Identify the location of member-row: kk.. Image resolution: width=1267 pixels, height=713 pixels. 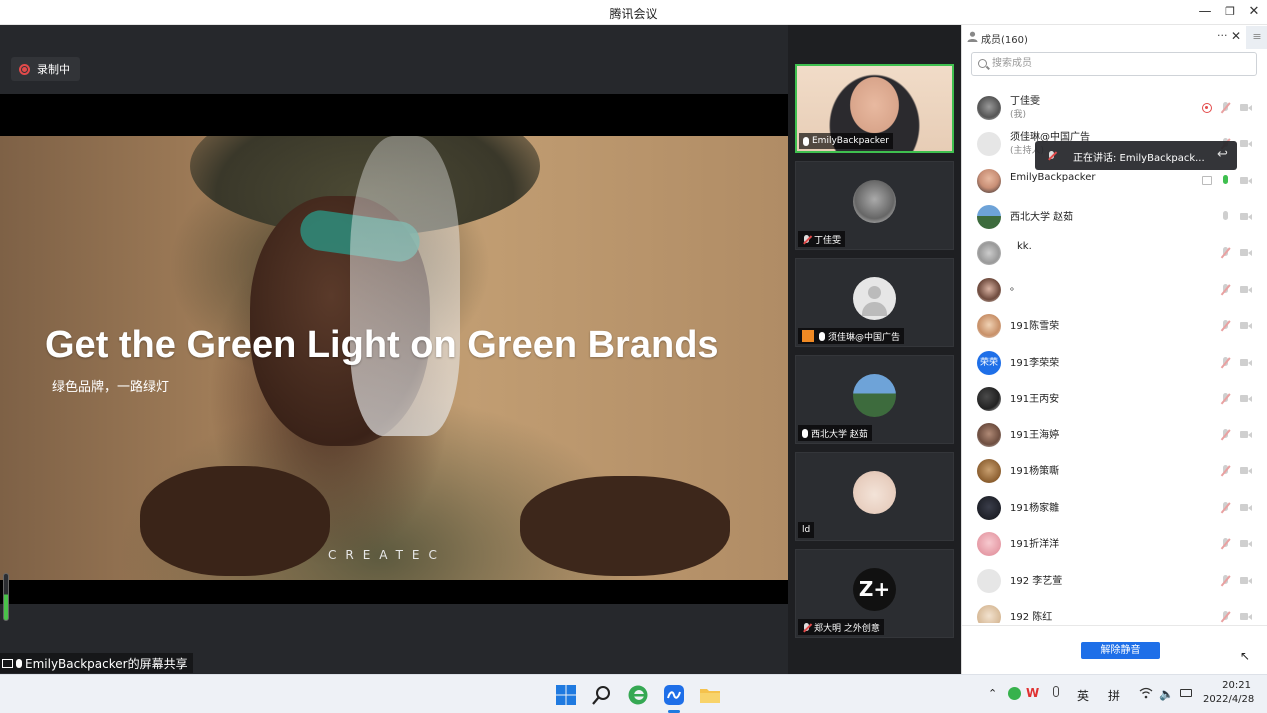
(1112, 253).